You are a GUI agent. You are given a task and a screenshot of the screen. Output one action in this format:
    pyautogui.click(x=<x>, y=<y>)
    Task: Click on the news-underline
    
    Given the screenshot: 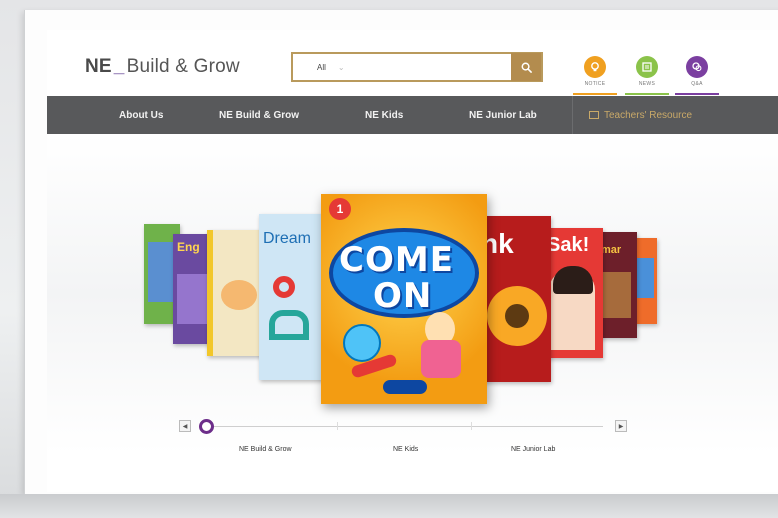 What is the action you would take?
    pyautogui.click(x=647, y=94)
    